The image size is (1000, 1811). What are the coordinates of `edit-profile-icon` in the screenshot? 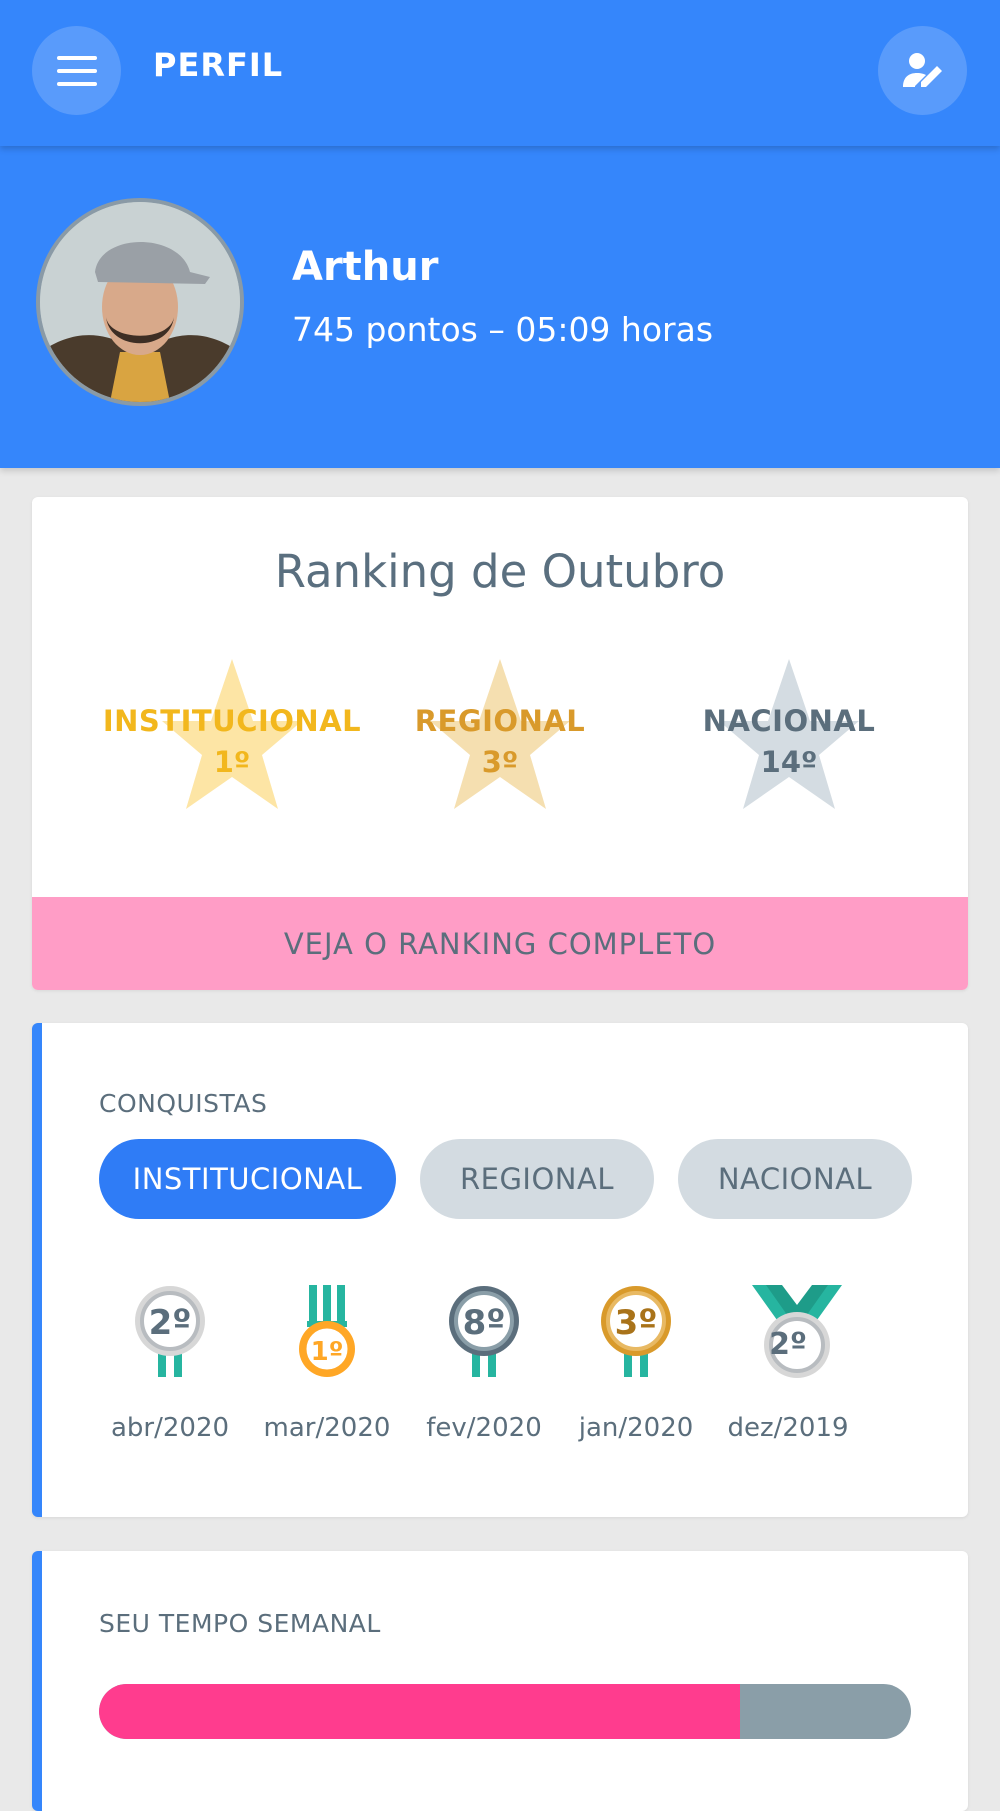 It's located at (922, 69).